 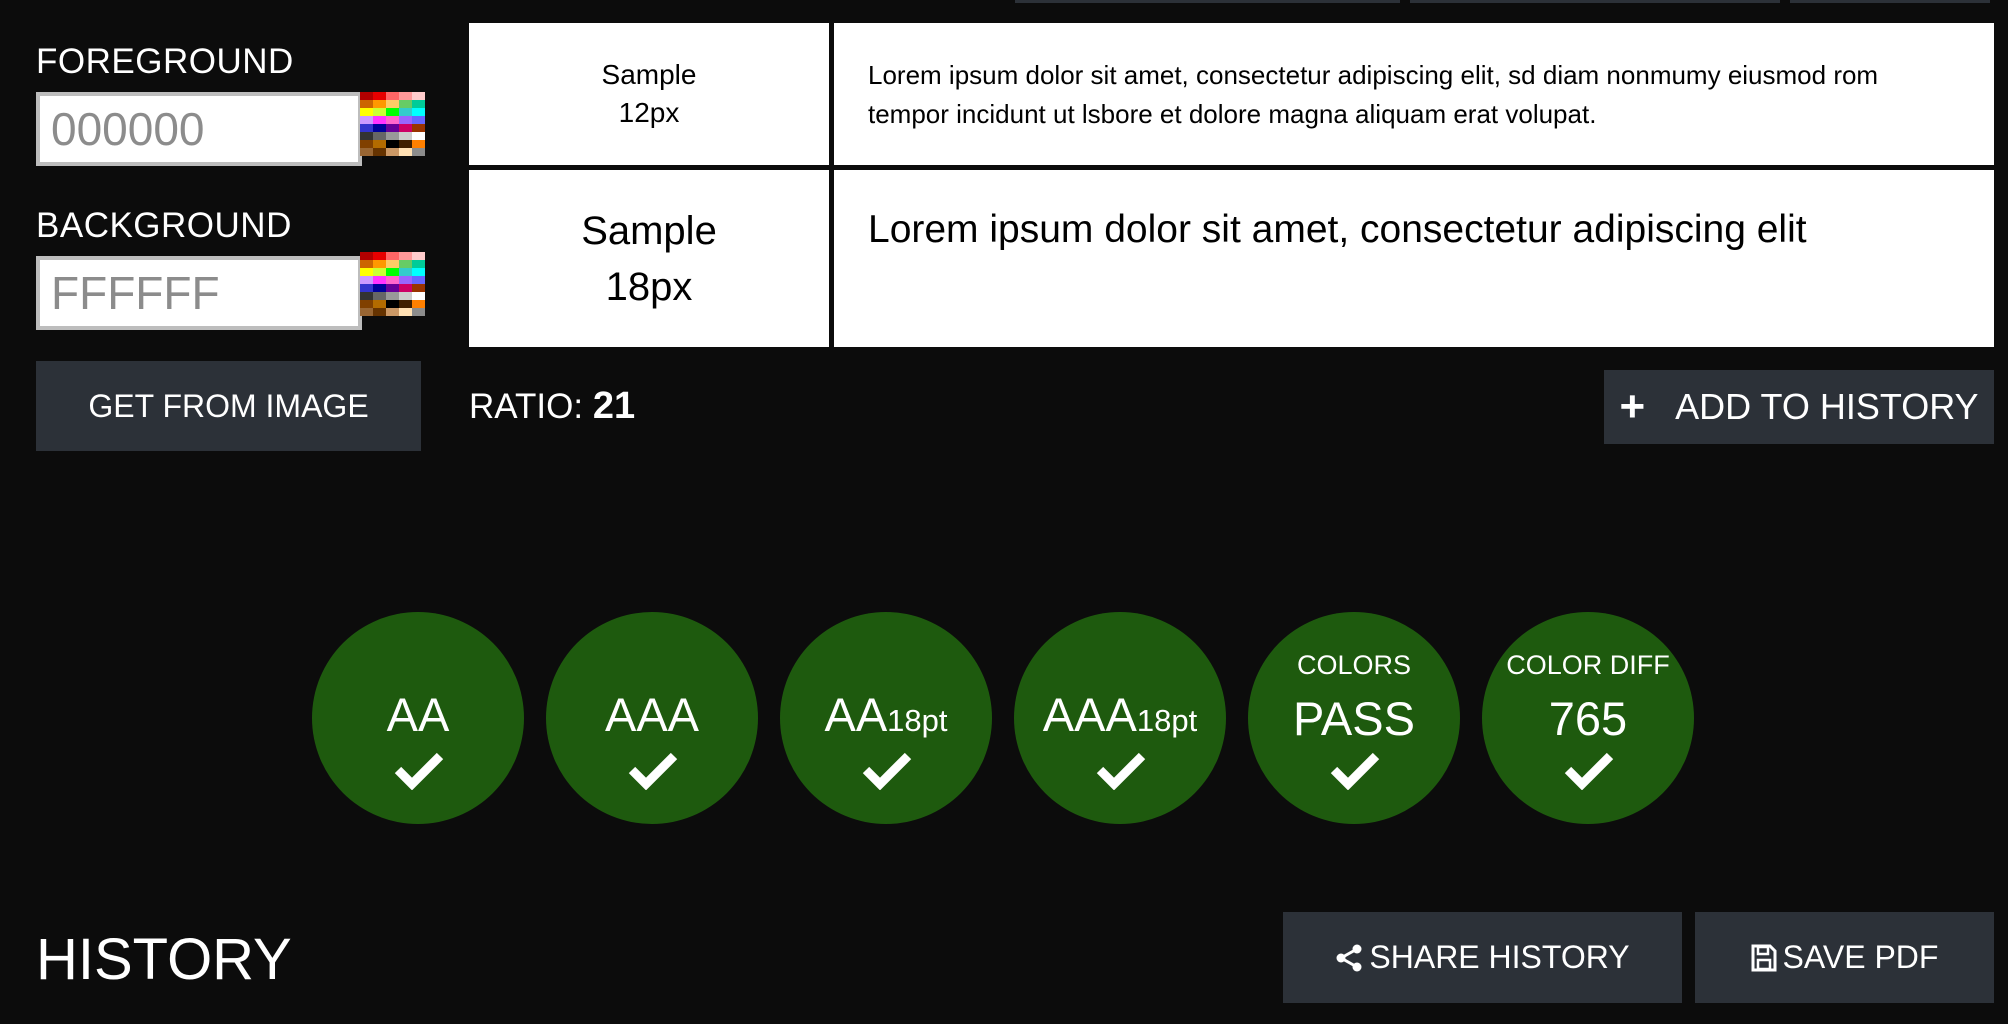 What do you see at coordinates (1482, 957) in the screenshot?
I see `share-history-button: SHARE HISTORY` at bounding box center [1482, 957].